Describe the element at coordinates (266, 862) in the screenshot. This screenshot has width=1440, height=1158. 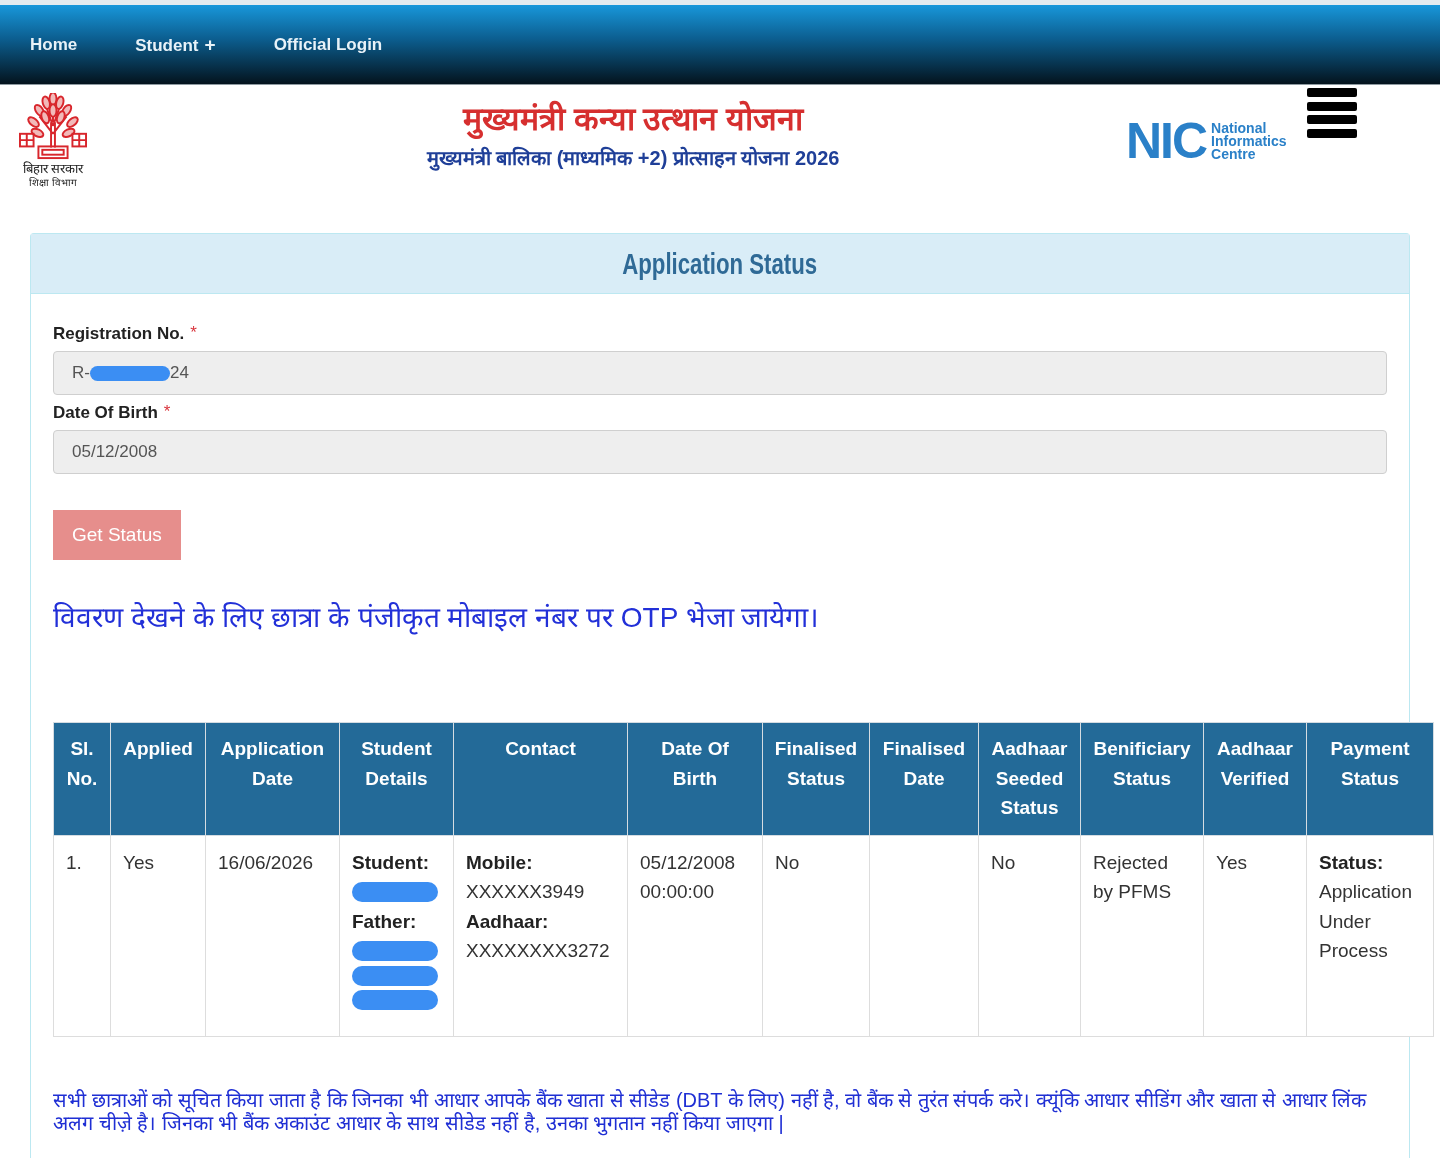
I see `cell-text: 16/06/2026` at that location.